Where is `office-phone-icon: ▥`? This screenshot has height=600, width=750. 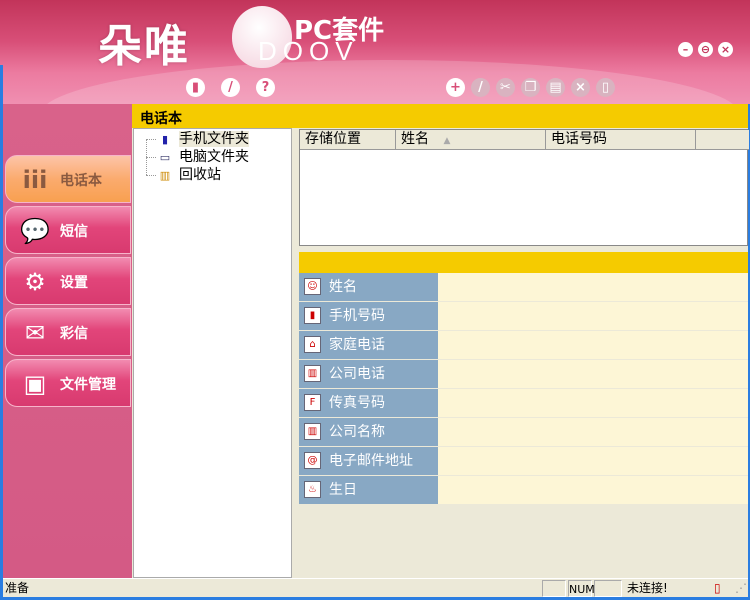 office-phone-icon: ▥ is located at coordinates (312, 373).